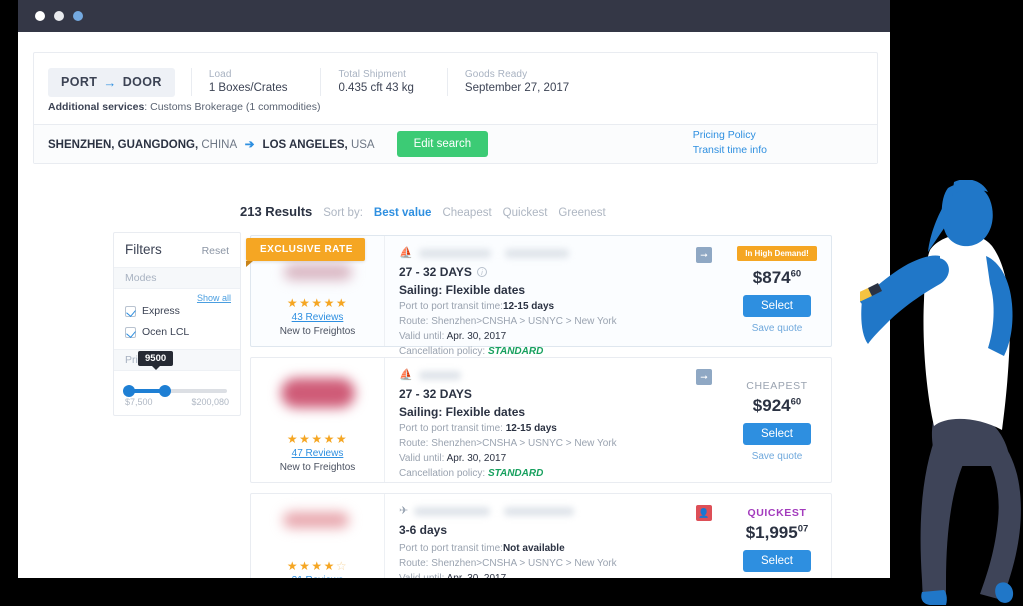 The height and width of the screenshot is (606, 1023). I want to click on sort-by-label: Sort by:, so click(343, 213).